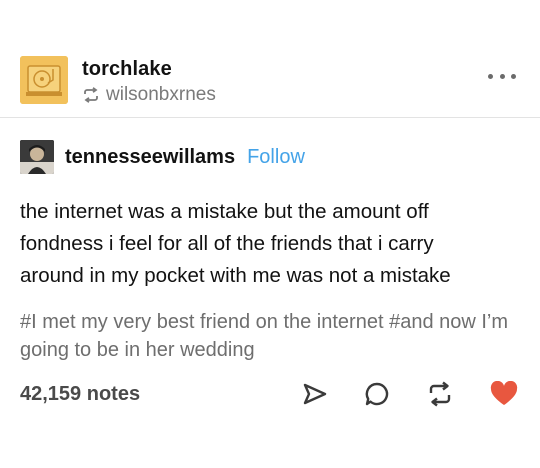  What do you see at coordinates (276, 157) in the screenshot?
I see `follow-button: Follow` at bounding box center [276, 157].